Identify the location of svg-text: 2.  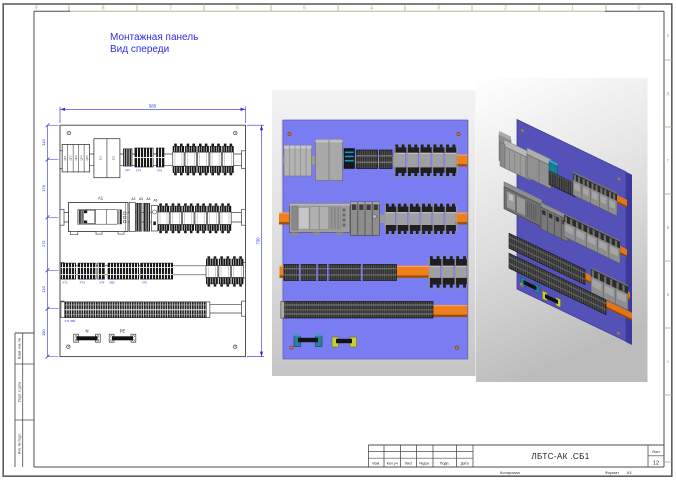
(505, 9).